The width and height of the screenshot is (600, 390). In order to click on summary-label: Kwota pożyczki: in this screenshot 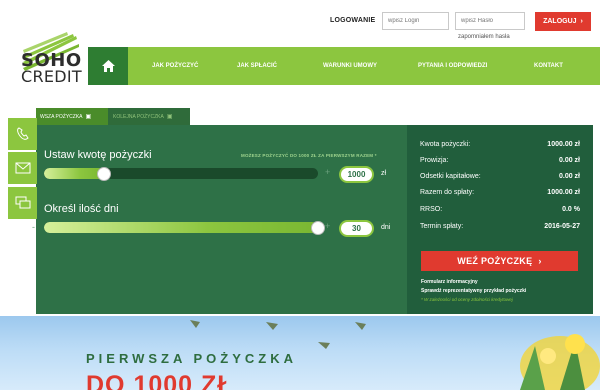, I will do `click(445, 144)`.